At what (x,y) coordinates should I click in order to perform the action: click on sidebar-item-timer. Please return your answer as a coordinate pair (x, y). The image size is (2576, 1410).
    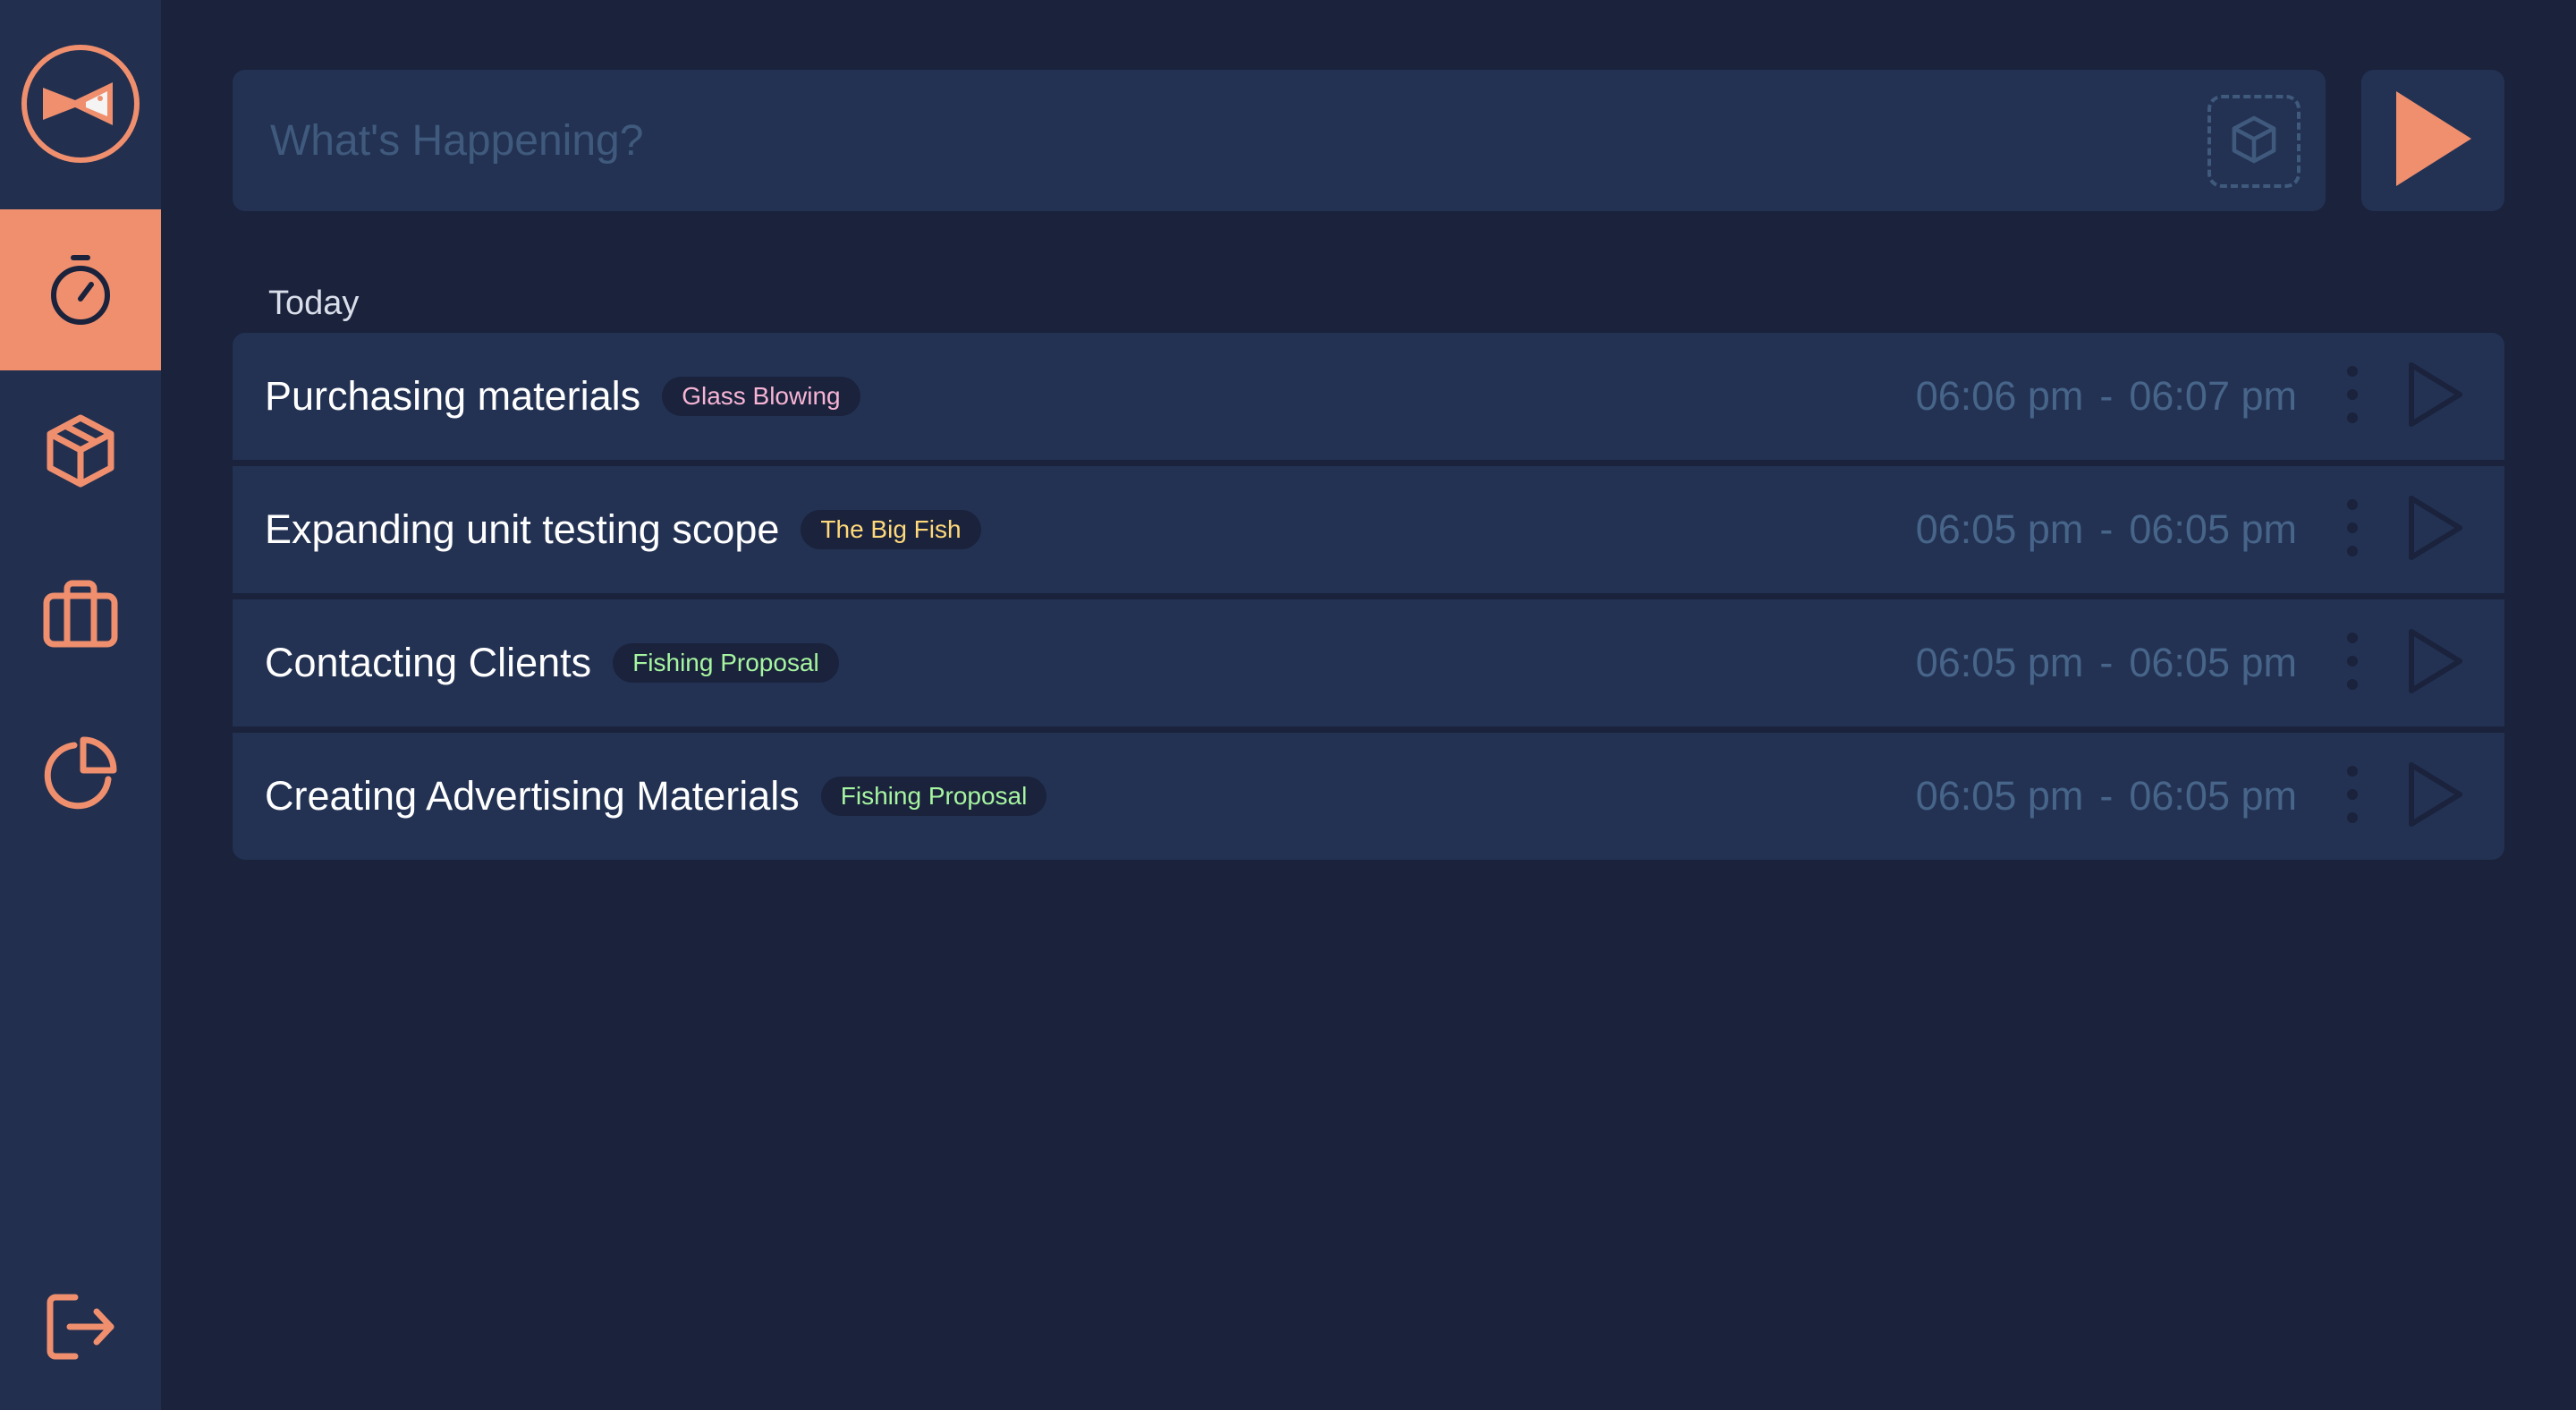
    Looking at the image, I should click on (80, 289).